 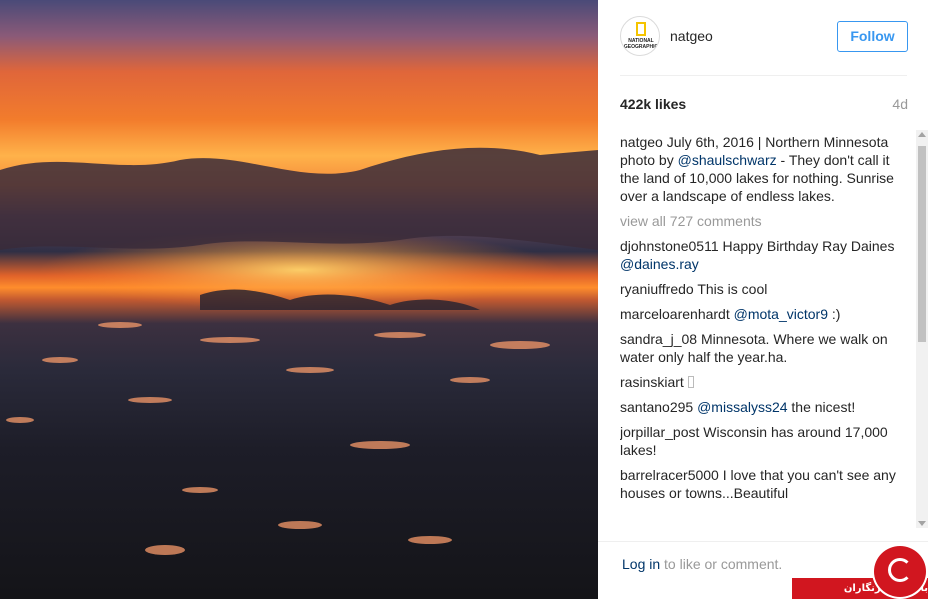 I want to click on comment-username: djohnstone0511, so click(x=669, y=246).